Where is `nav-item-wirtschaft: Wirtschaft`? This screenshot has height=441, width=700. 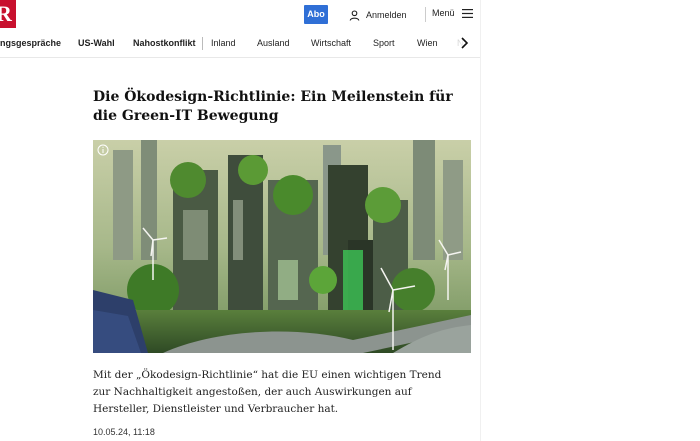 nav-item-wirtschaft: Wirtschaft is located at coordinates (331, 43).